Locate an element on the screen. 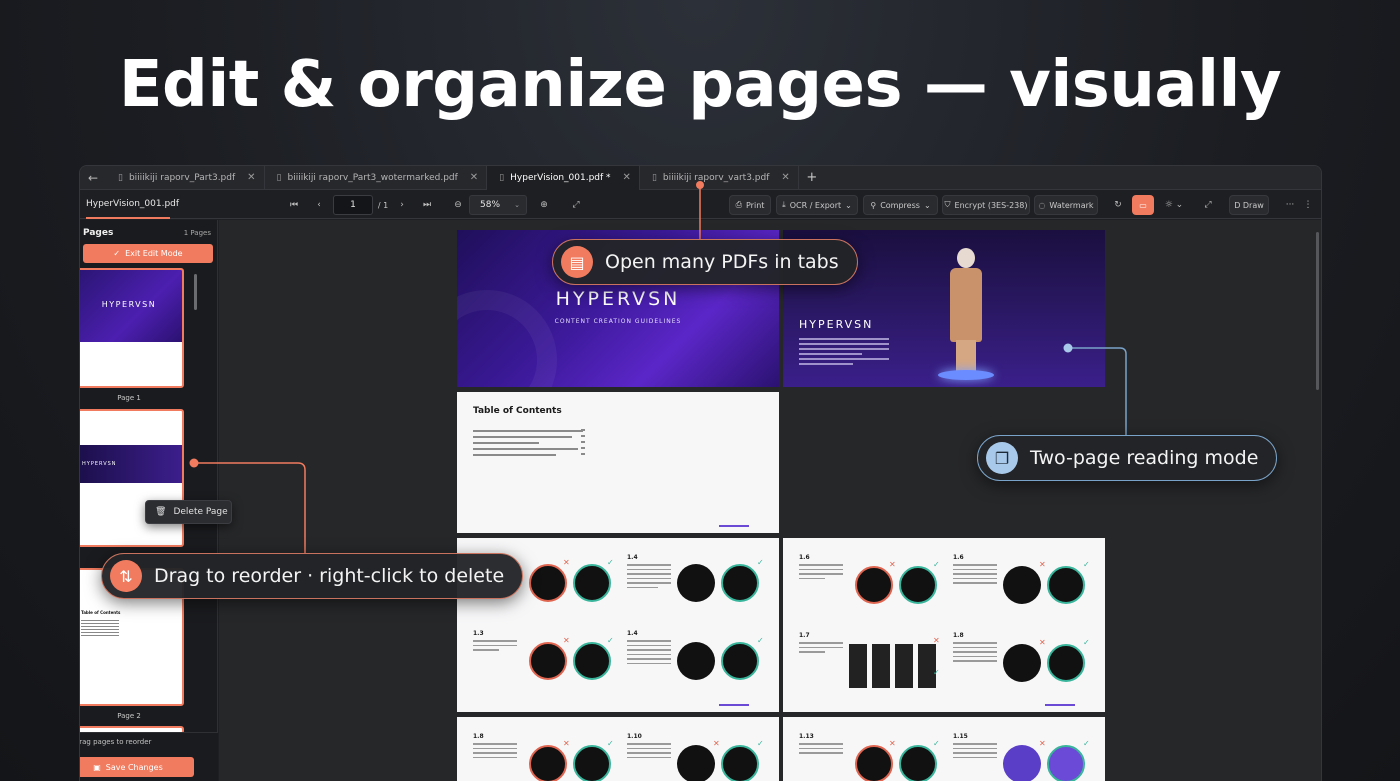 The image size is (1400, 781). page-total: / 1 is located at coordinates (383, 205).